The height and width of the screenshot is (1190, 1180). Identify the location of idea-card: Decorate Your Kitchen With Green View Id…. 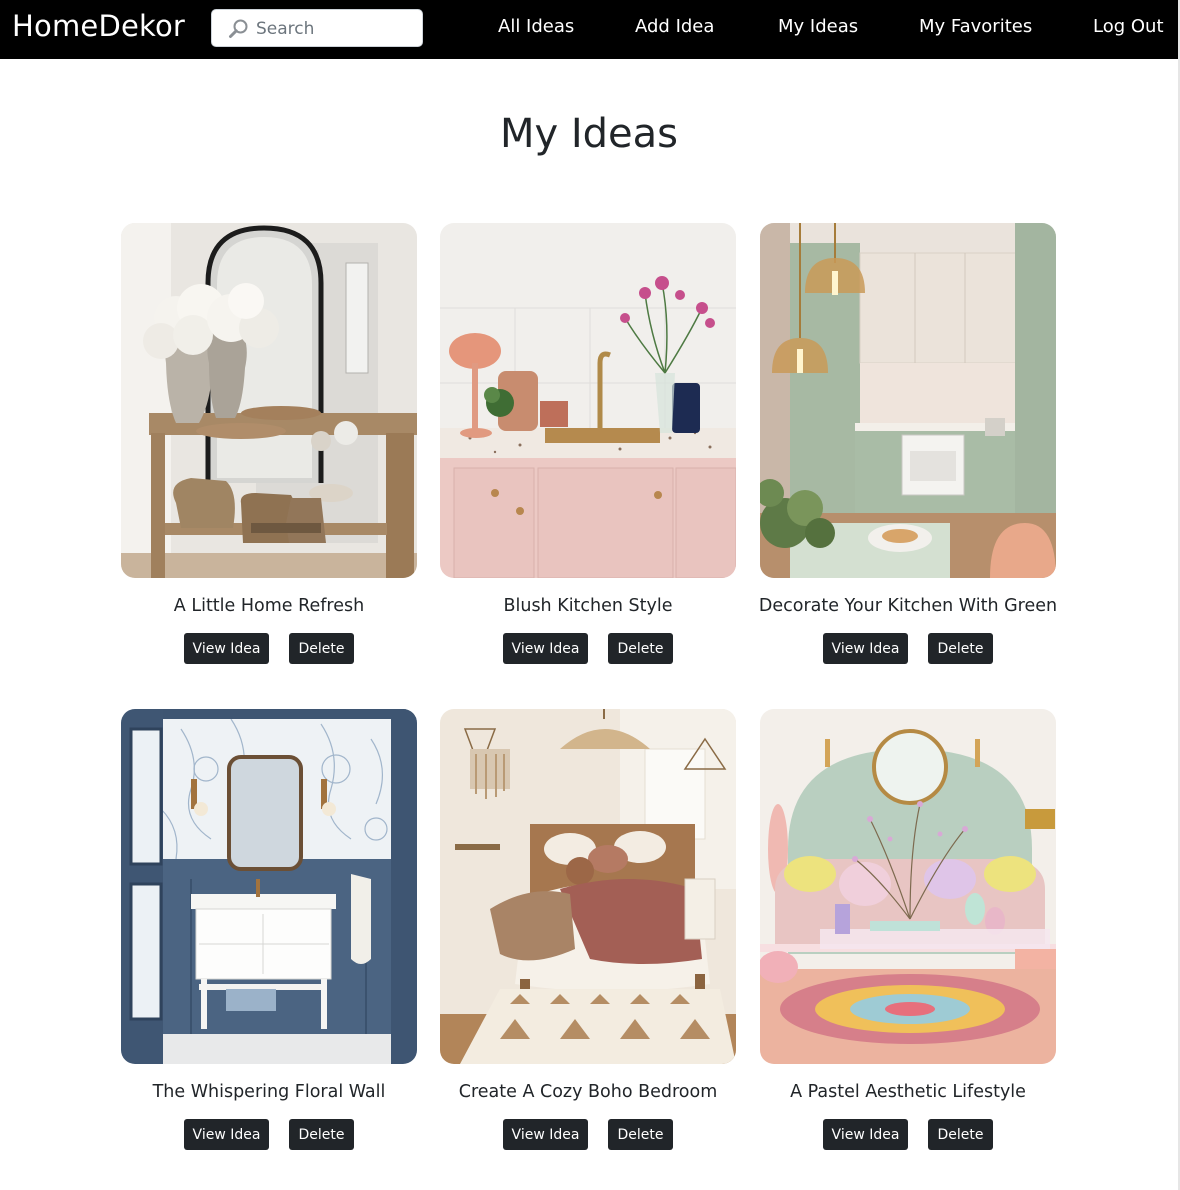
(908, 443).